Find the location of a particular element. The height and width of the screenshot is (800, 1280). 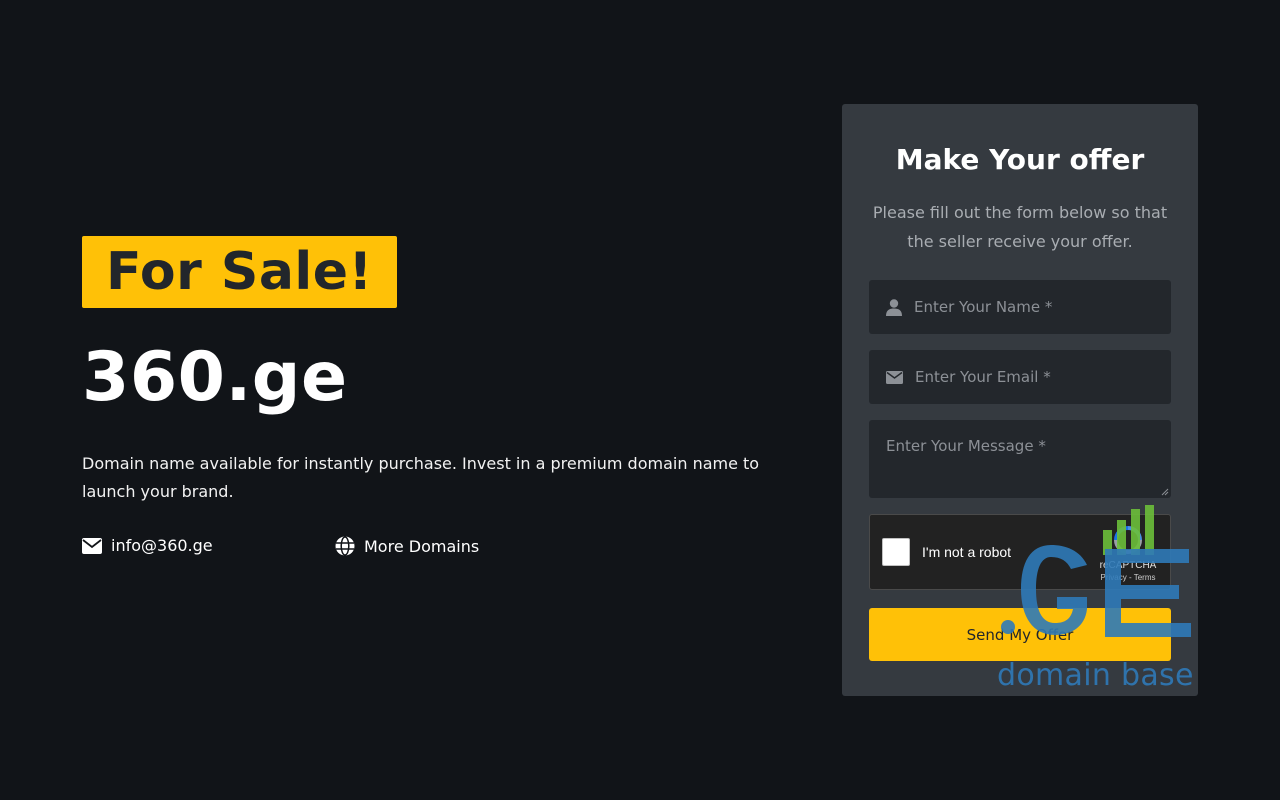

send-offer-button: Send My Offer is located at coordinates (1020, 634).